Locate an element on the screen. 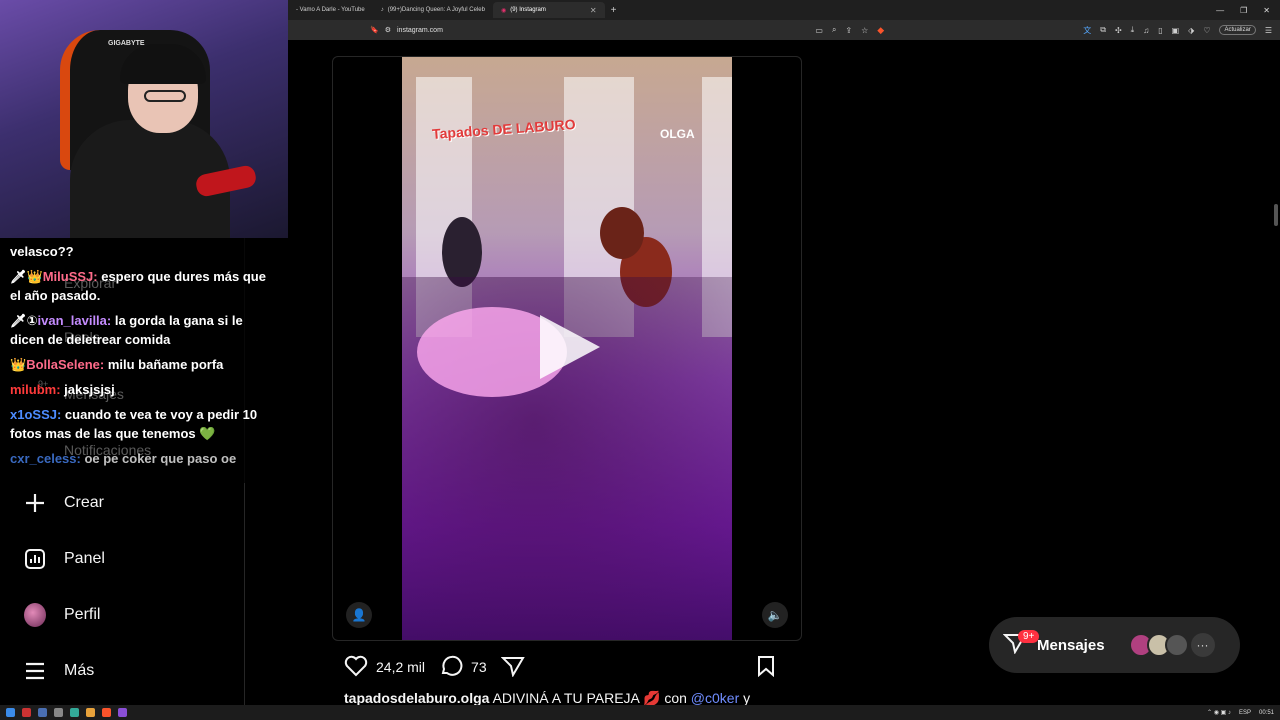 The image size is (1280, 720). send-icon is located at coordinates (512, 667).